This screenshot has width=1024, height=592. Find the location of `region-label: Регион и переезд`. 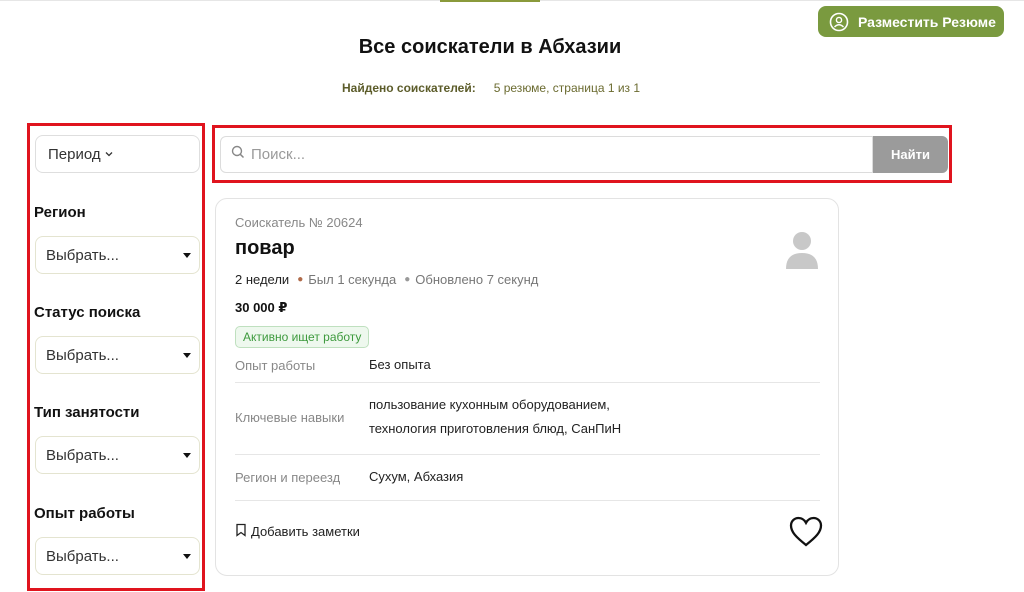

region-label: Регион и переезд is located at coordinates (288, 477).